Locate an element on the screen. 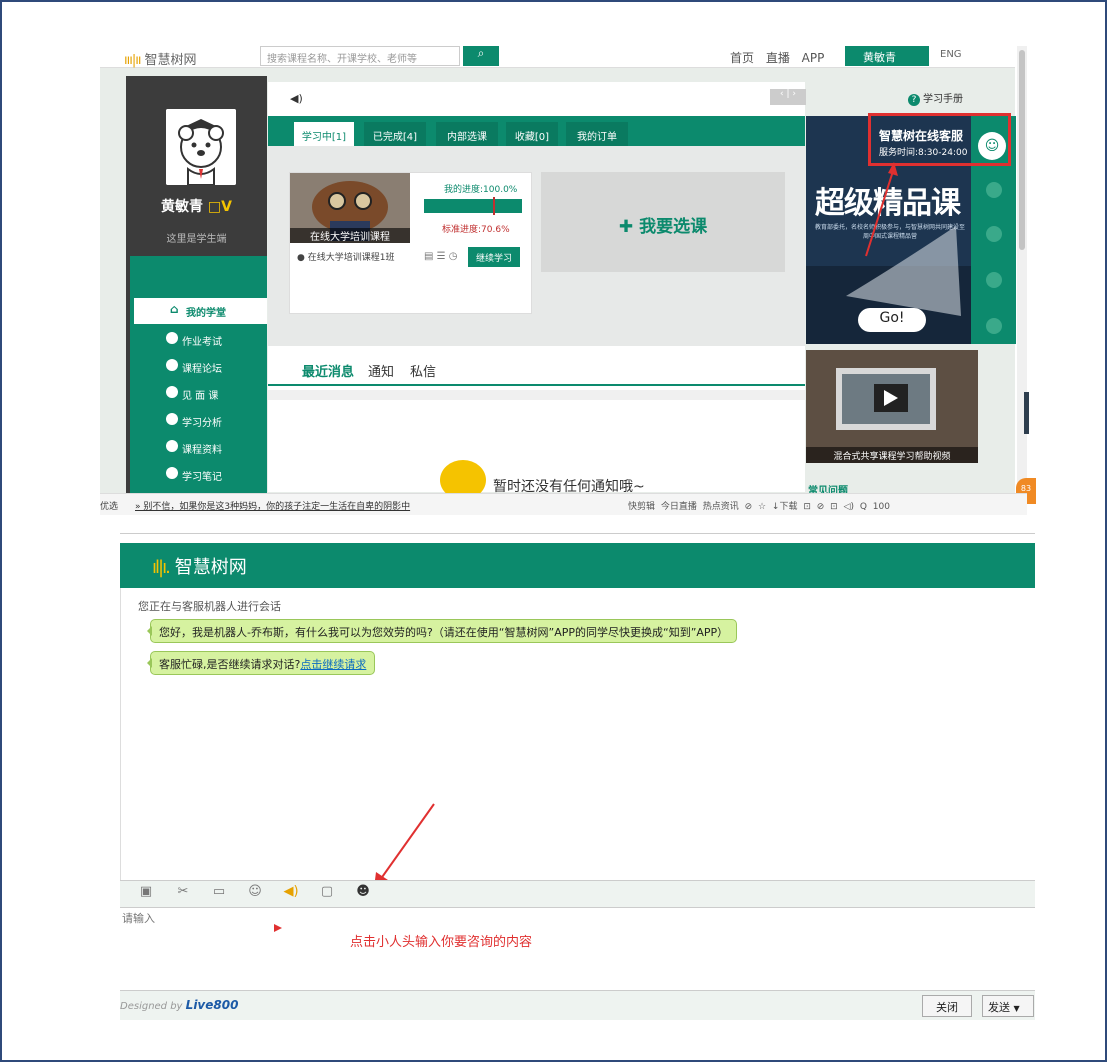 The height and width of the screenshot is (1062, 1107). standard-progress-marker is located at coordinates (494, 206).